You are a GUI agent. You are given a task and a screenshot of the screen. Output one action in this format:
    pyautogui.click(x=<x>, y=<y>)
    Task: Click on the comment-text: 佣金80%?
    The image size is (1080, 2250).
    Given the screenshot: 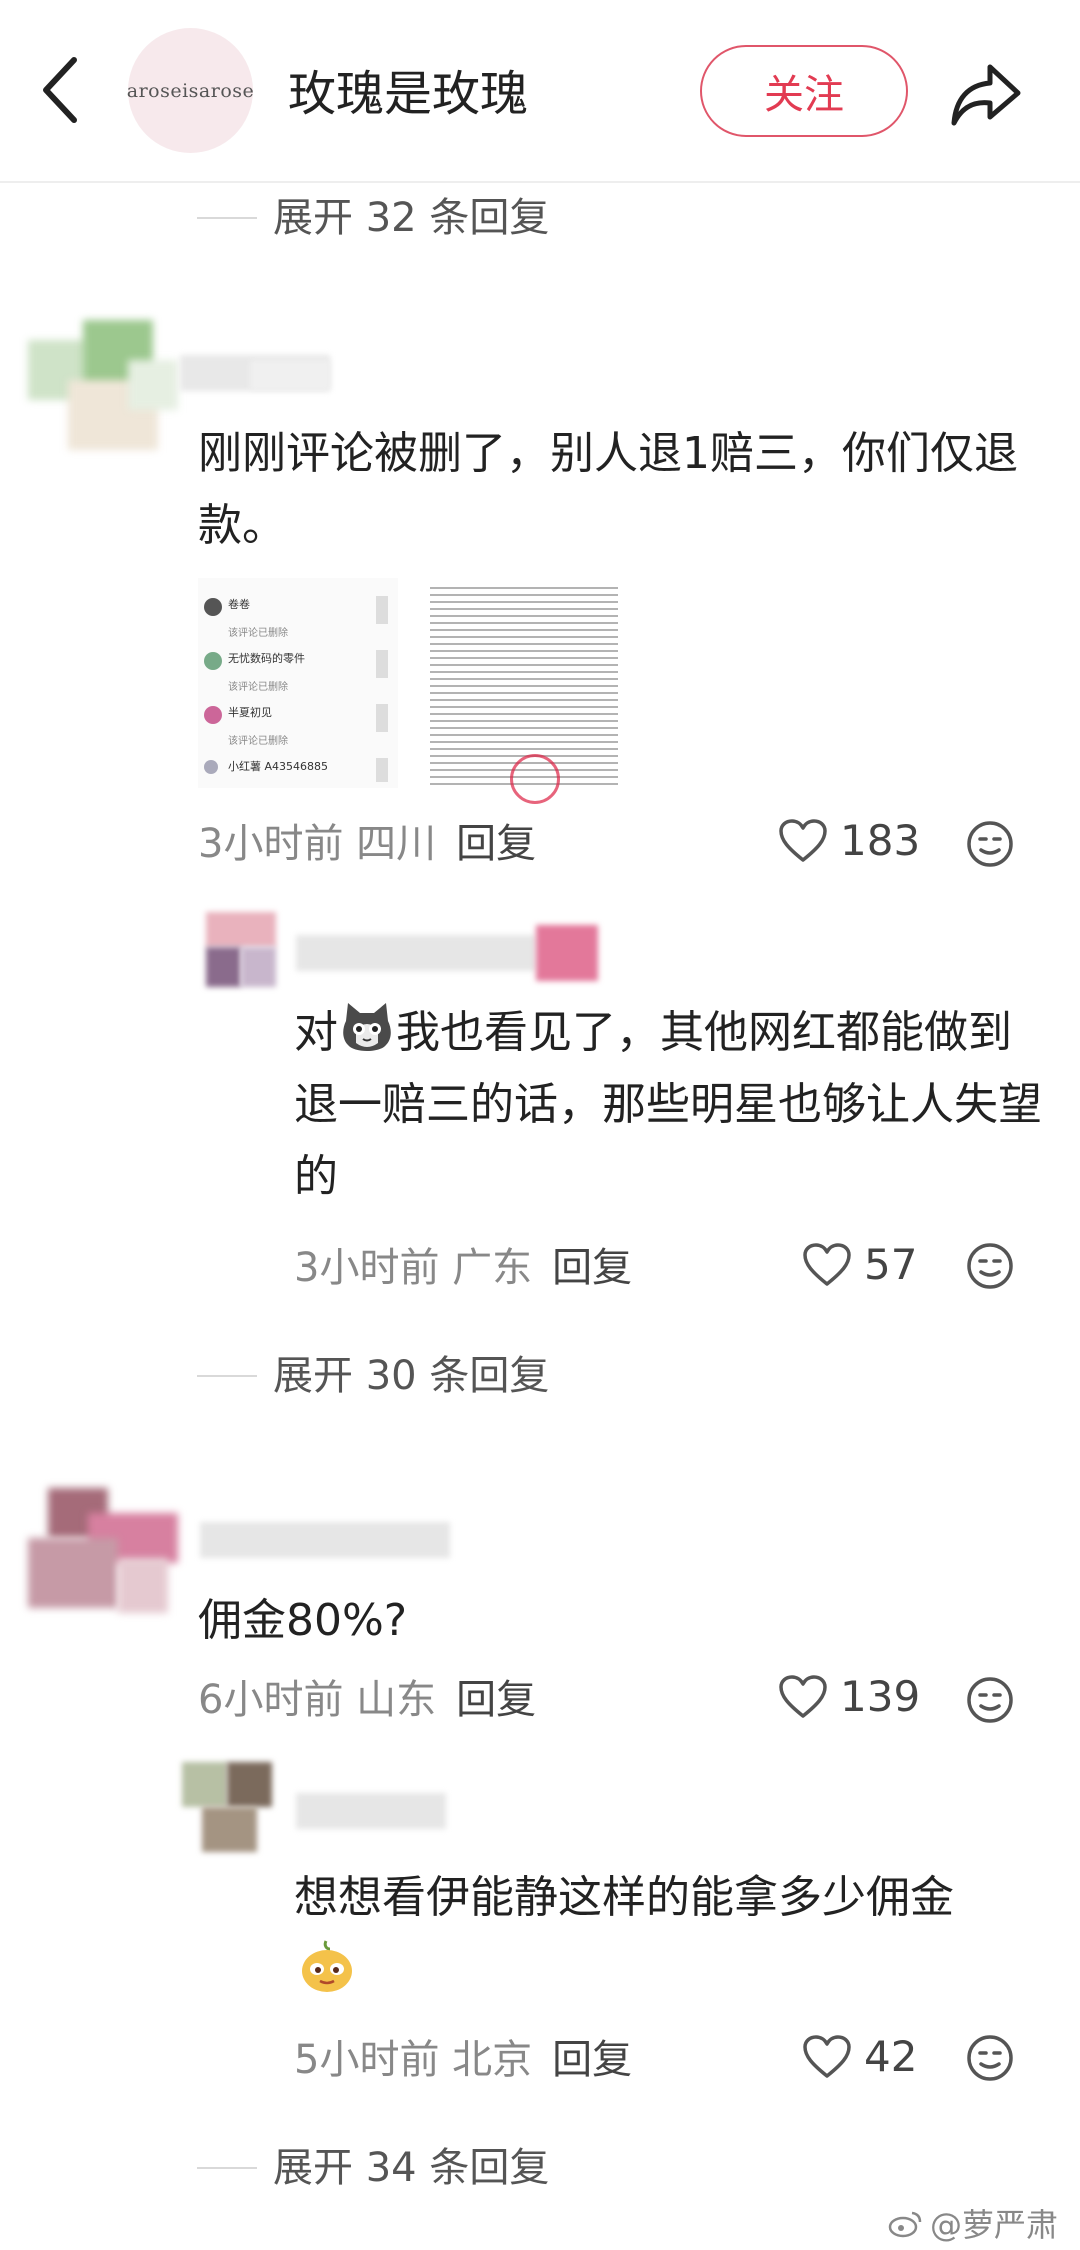 What is the action you would take?
    pyautogui.click(x=303, y=1620)
    